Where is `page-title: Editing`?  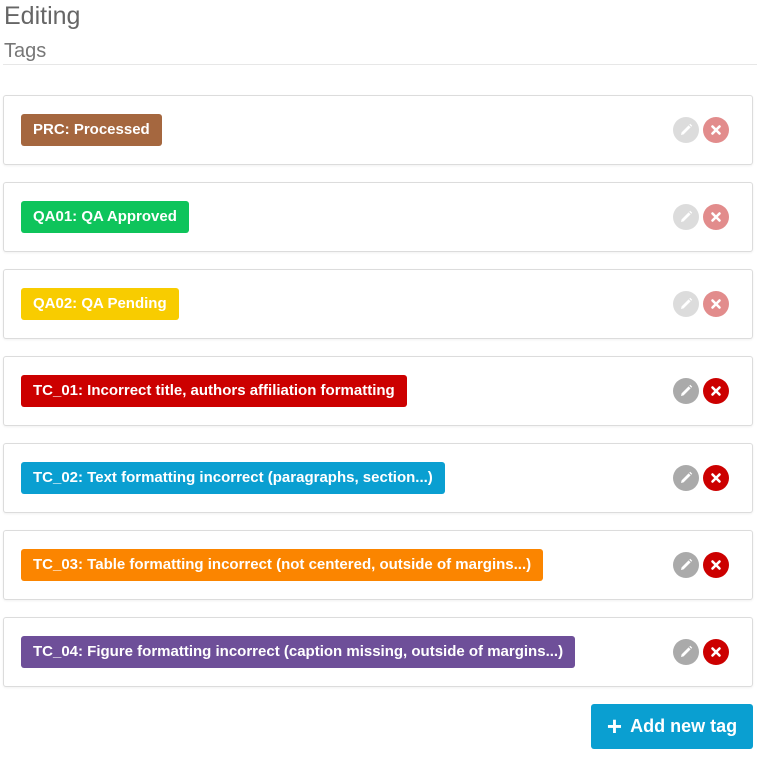 page-title: Editing is located at coordinates (42, 16).